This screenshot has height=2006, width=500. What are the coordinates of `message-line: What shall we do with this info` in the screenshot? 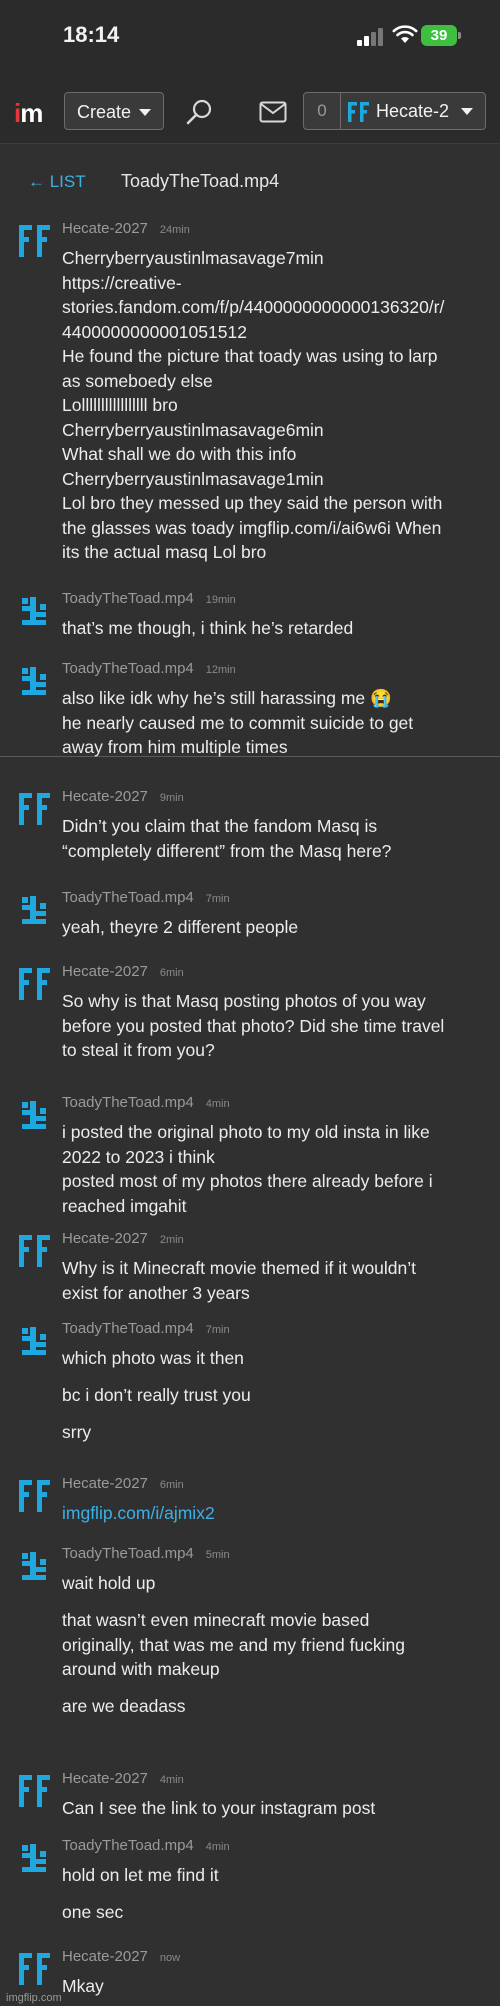 It's located at (179, 454).